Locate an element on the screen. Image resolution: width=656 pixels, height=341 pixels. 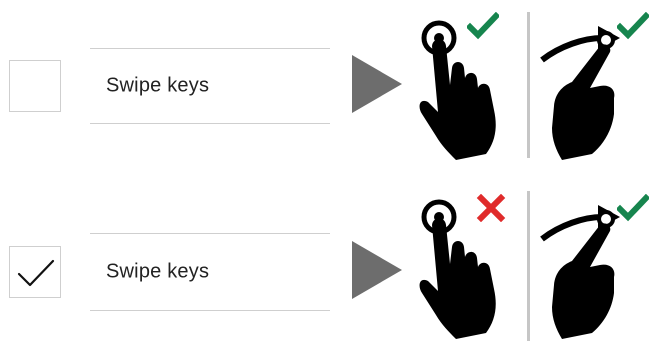
cross-icon is located at coordinates (491, 208).